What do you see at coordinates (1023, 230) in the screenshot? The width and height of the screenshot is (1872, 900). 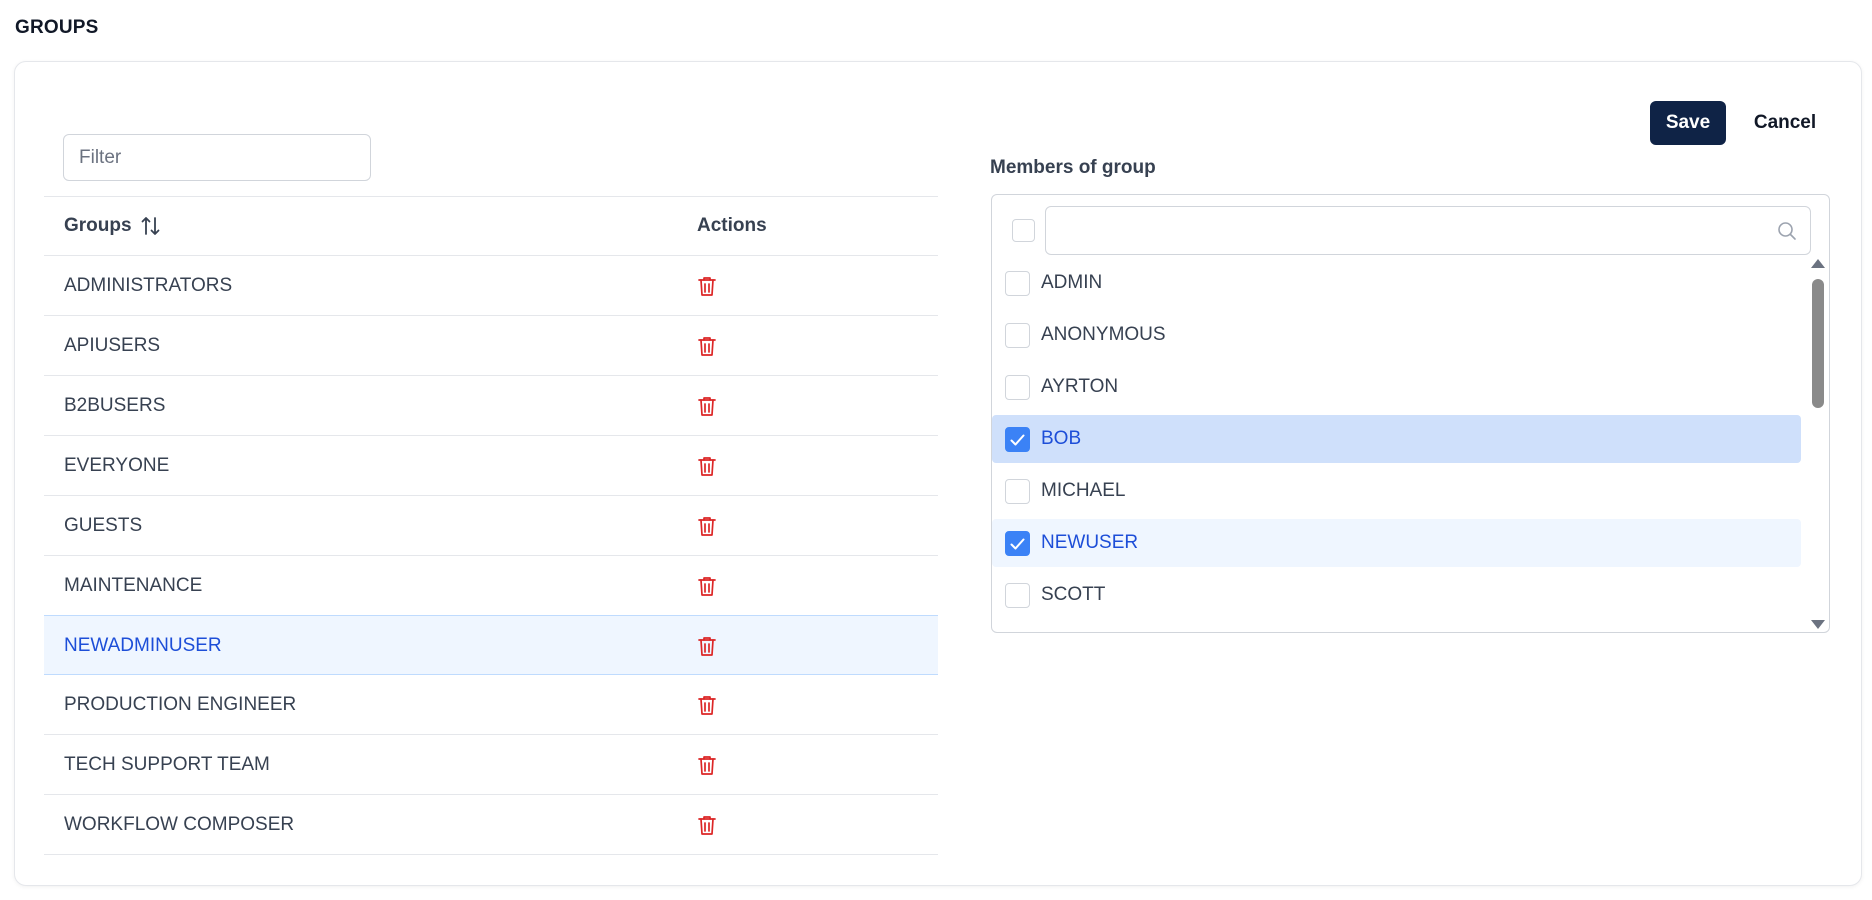 I see `select-all-checkbox` at bounding box center [1023, 230].